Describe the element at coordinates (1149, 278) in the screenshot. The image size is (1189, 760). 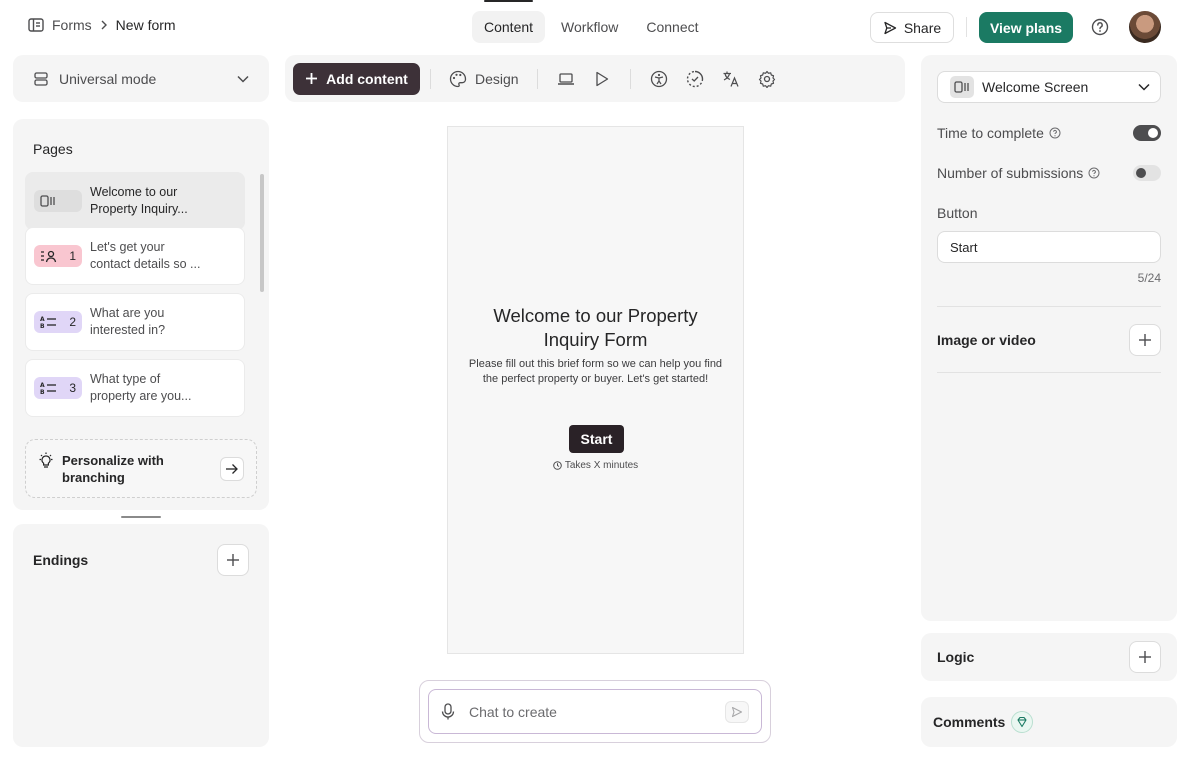
I see `char-counter: 5/24` at that location.